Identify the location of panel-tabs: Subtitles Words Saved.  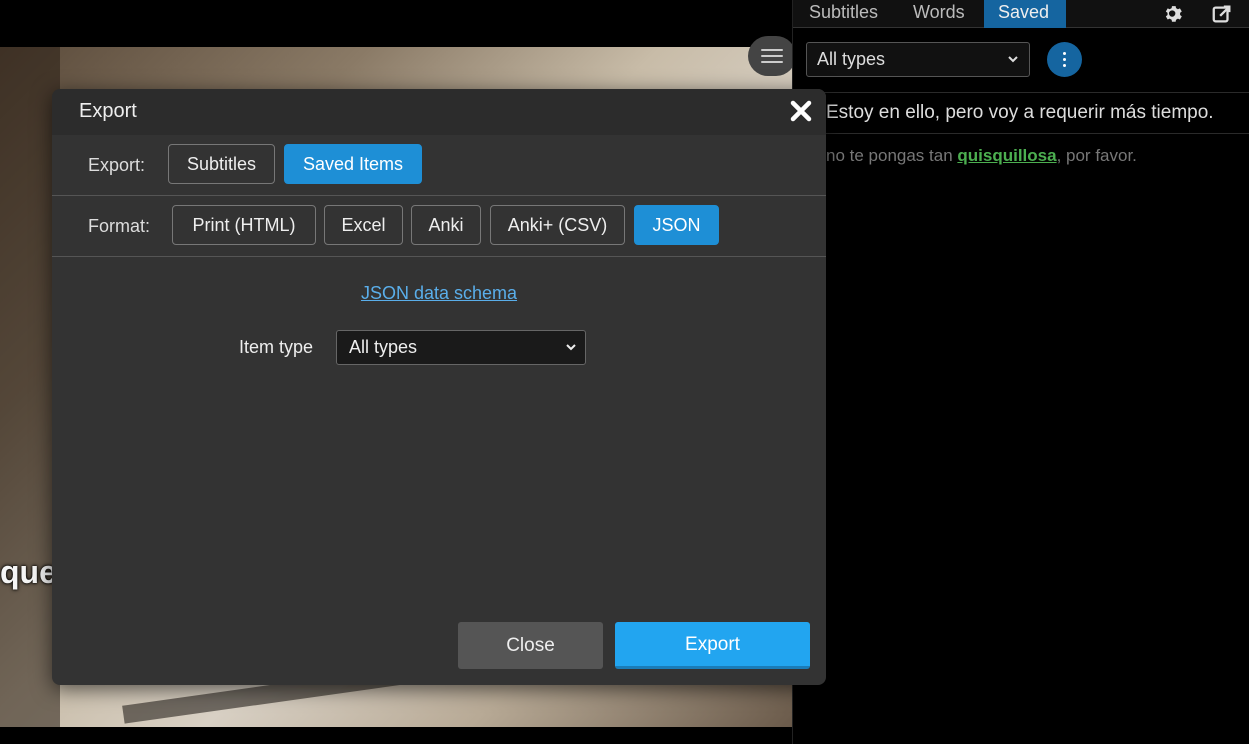
(1021, 14).